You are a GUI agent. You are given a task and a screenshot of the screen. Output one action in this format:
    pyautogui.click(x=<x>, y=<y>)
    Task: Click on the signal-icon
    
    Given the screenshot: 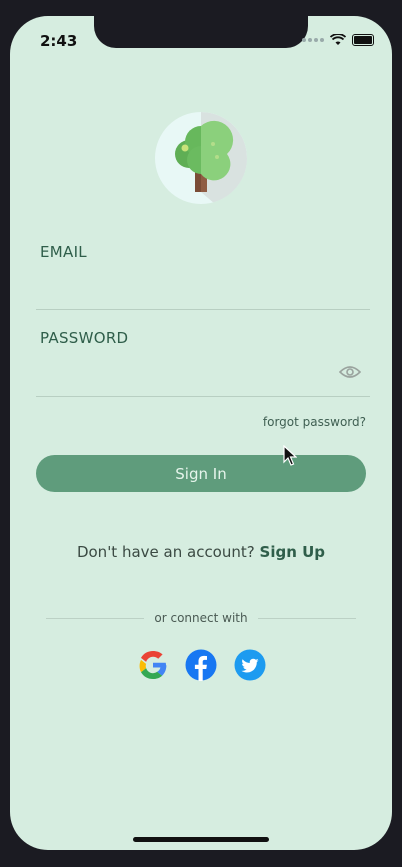 What is the action you would take?
    pyautogui.click(x=313, y=40)
    